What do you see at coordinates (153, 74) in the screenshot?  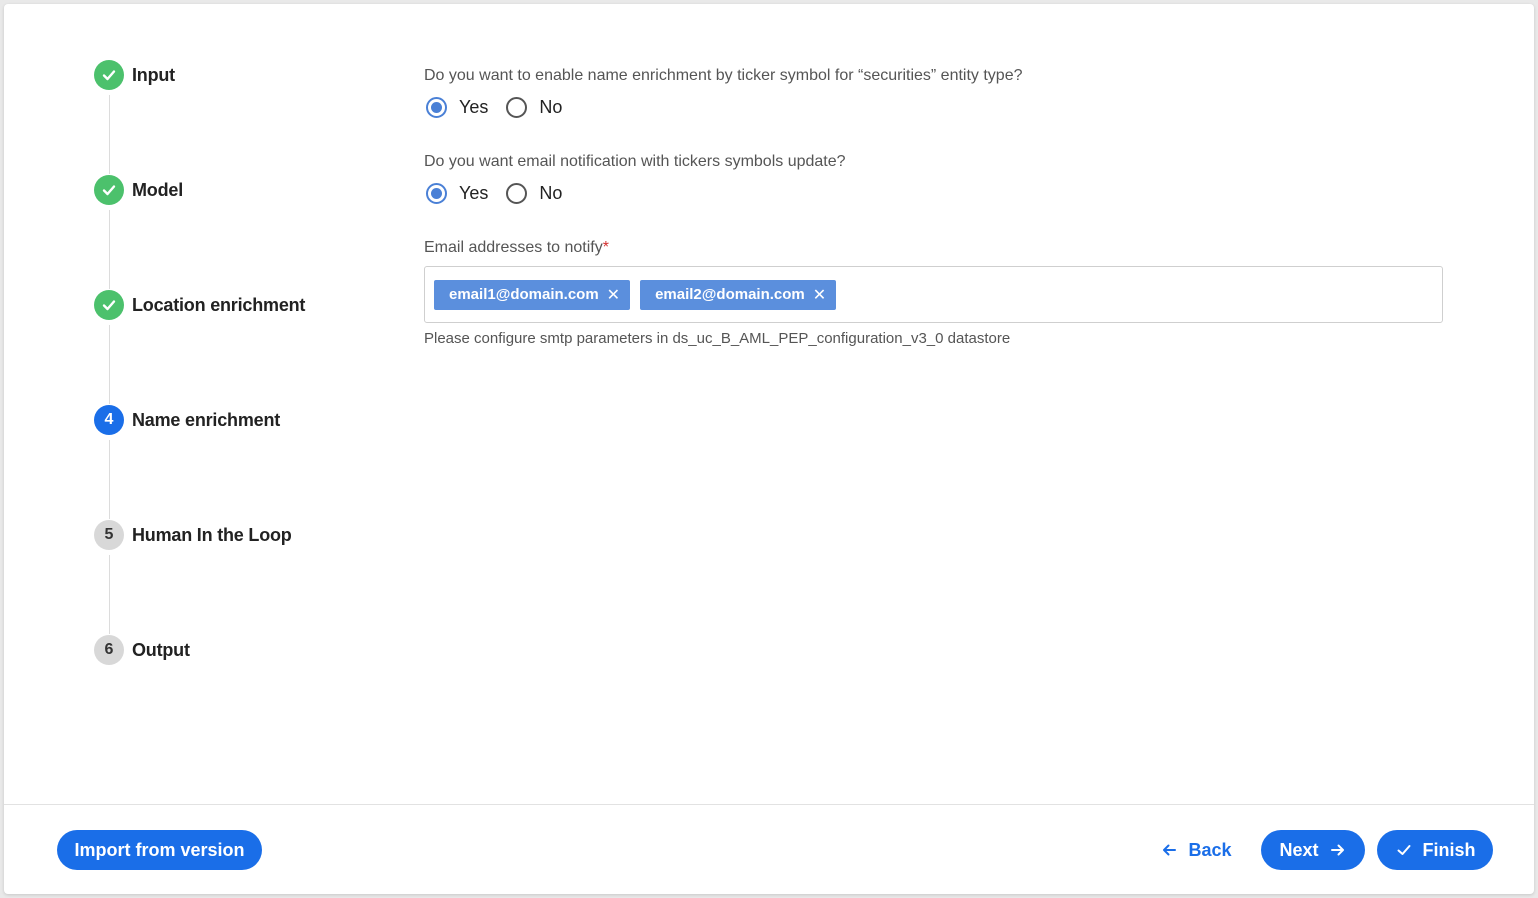 I see `step-label: Input` at bounding box center [153, 74].